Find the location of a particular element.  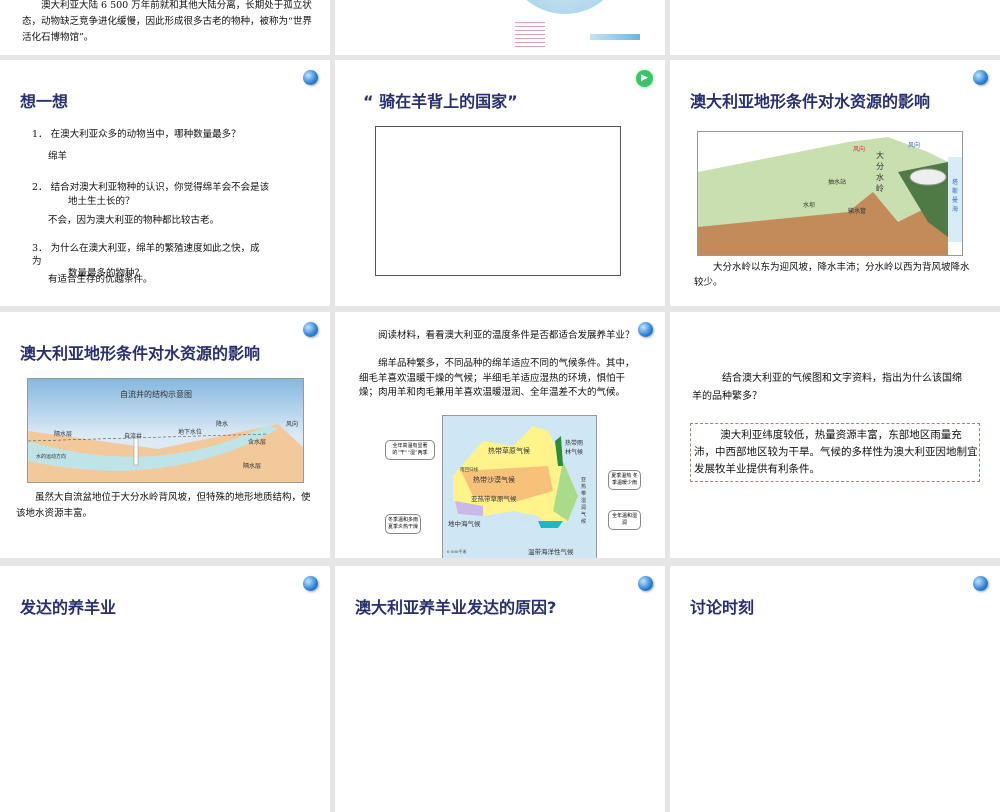

caption: 虽然大自流盆地位于大分水岭背风坡，但特殊的地形地质结构，使该地水资源丰富。 is located at coordinates (163, 505).